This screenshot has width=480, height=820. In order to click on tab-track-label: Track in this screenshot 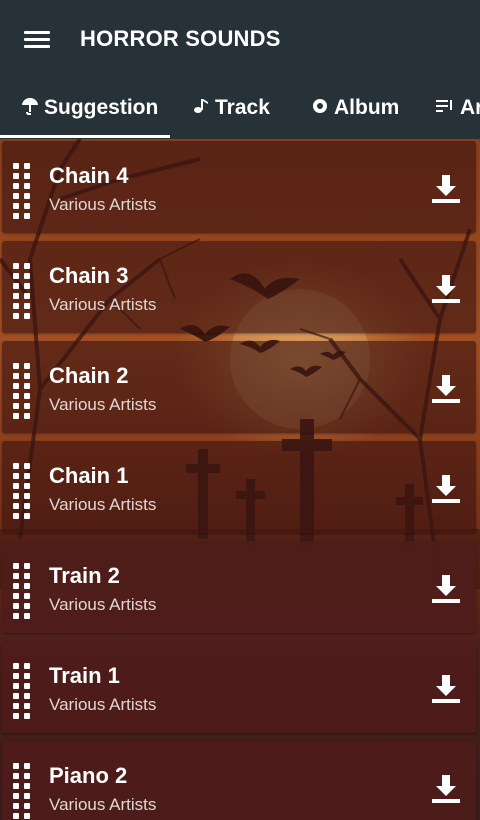, I will do `click(242, 107)`.